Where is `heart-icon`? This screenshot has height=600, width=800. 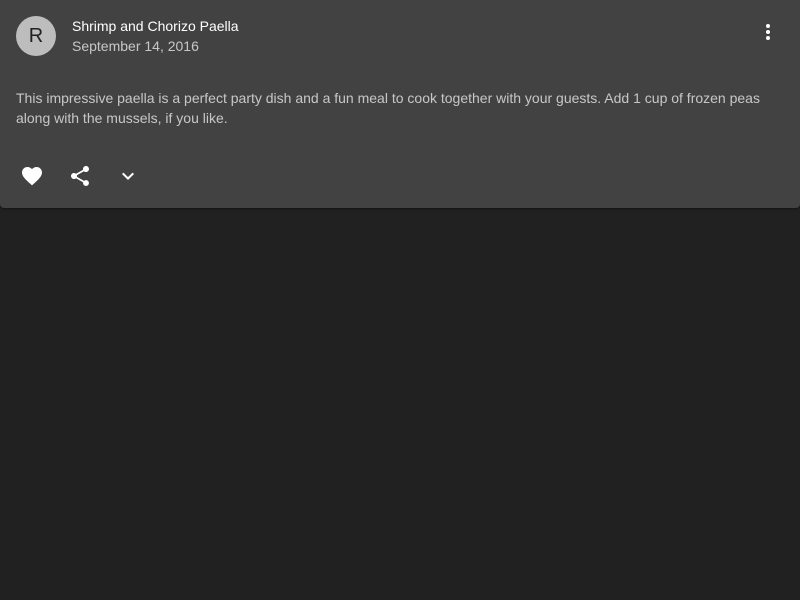 heart-icon is located at coordinates (32, 176).